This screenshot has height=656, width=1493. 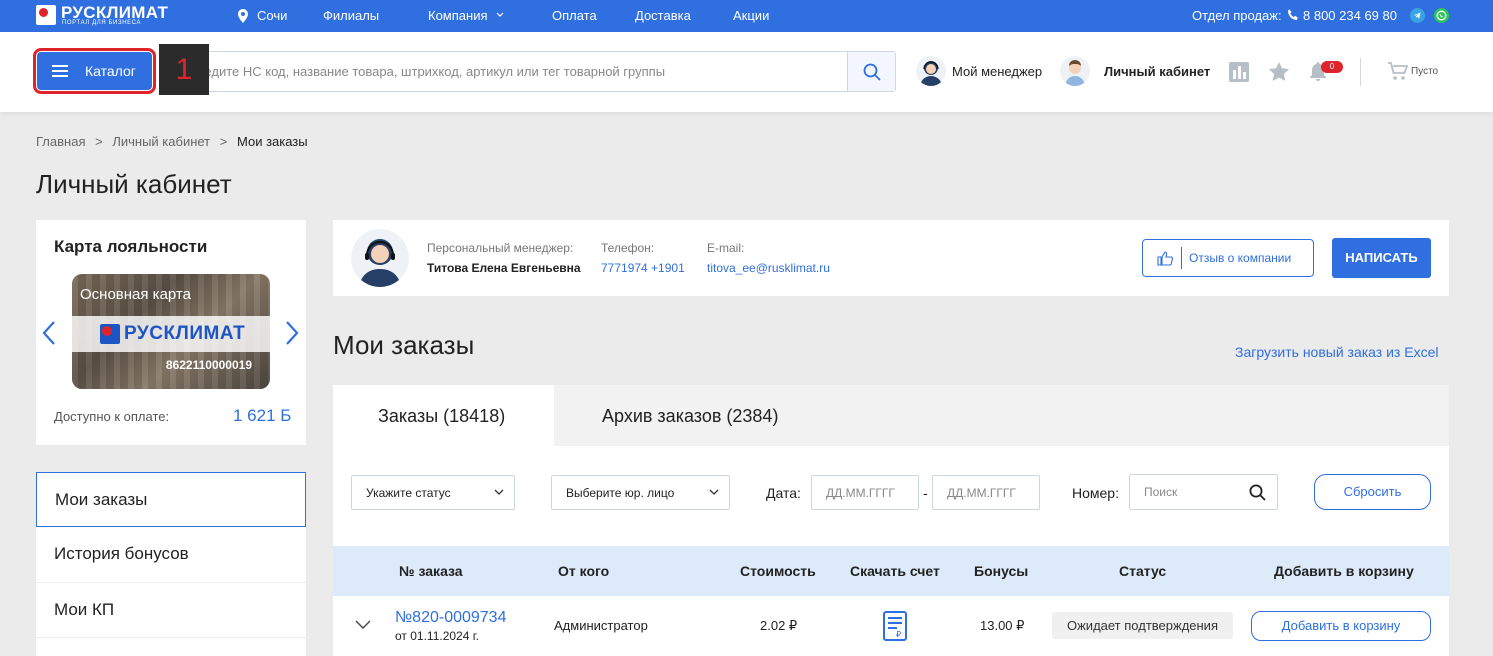 What do you see at coordinates (1165, 258) in the screenshot?
I see `thumbs-up-icon` at bounding box center [1165, 258].